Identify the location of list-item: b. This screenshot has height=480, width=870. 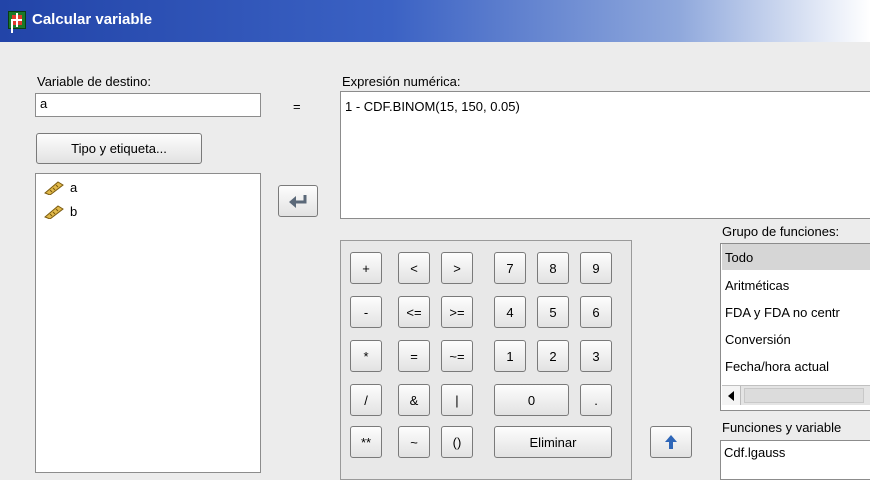
(60, 211).